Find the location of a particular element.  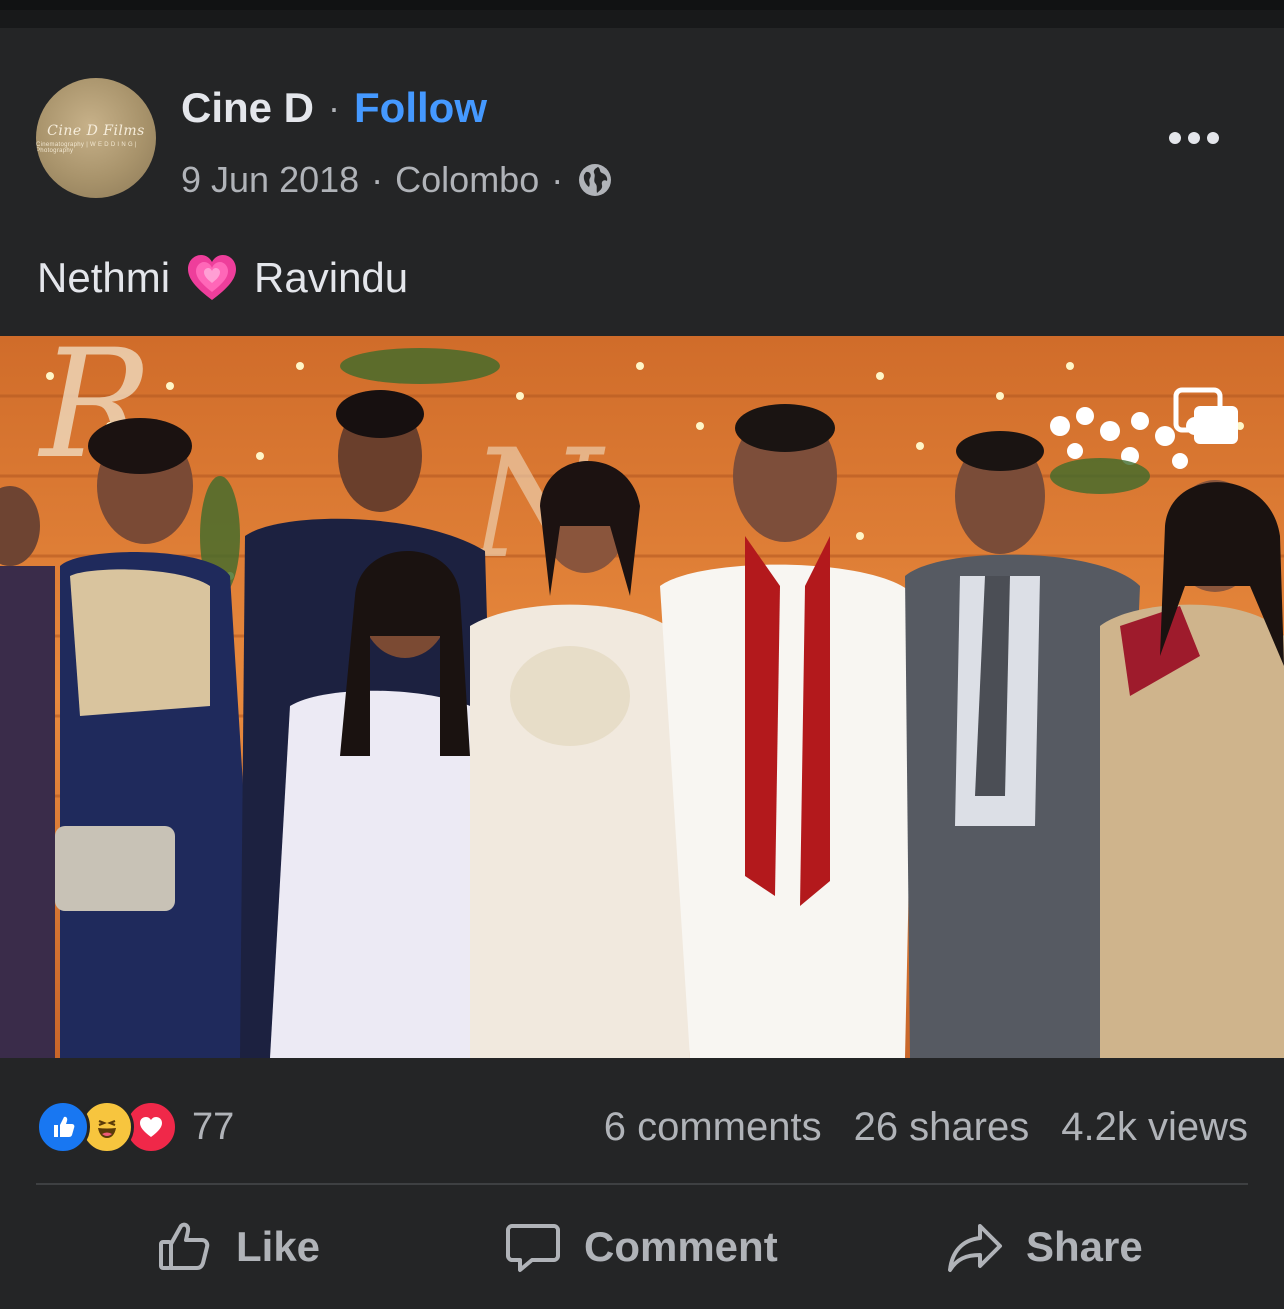

like-button: Like is located at coordinates (238, 1247).